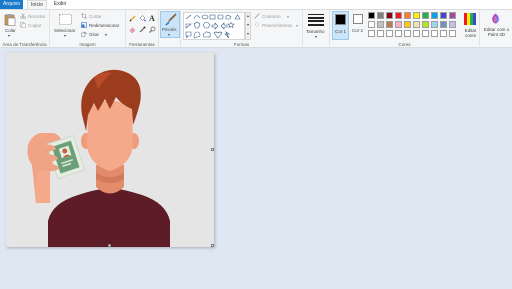 This screenshot has height=289, width=512. Describe the element at coordinates (496, 32) in the screenshot. I see `paint3d-label: Editar com o Paint 3D` at that location.